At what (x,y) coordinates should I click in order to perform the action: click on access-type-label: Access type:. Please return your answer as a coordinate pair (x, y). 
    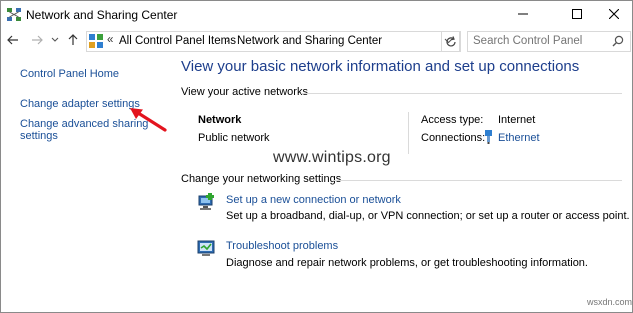
    Looking at the image, I should click on (452, 120).